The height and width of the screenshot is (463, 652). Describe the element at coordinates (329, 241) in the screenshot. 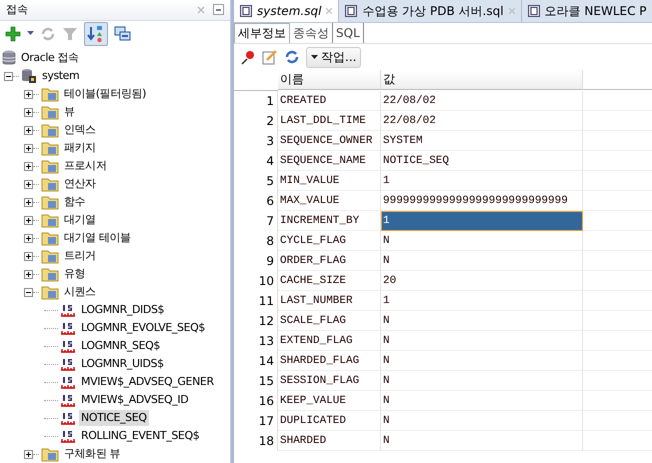

I see `table-cell: CYCLE_FLAG` at that location.